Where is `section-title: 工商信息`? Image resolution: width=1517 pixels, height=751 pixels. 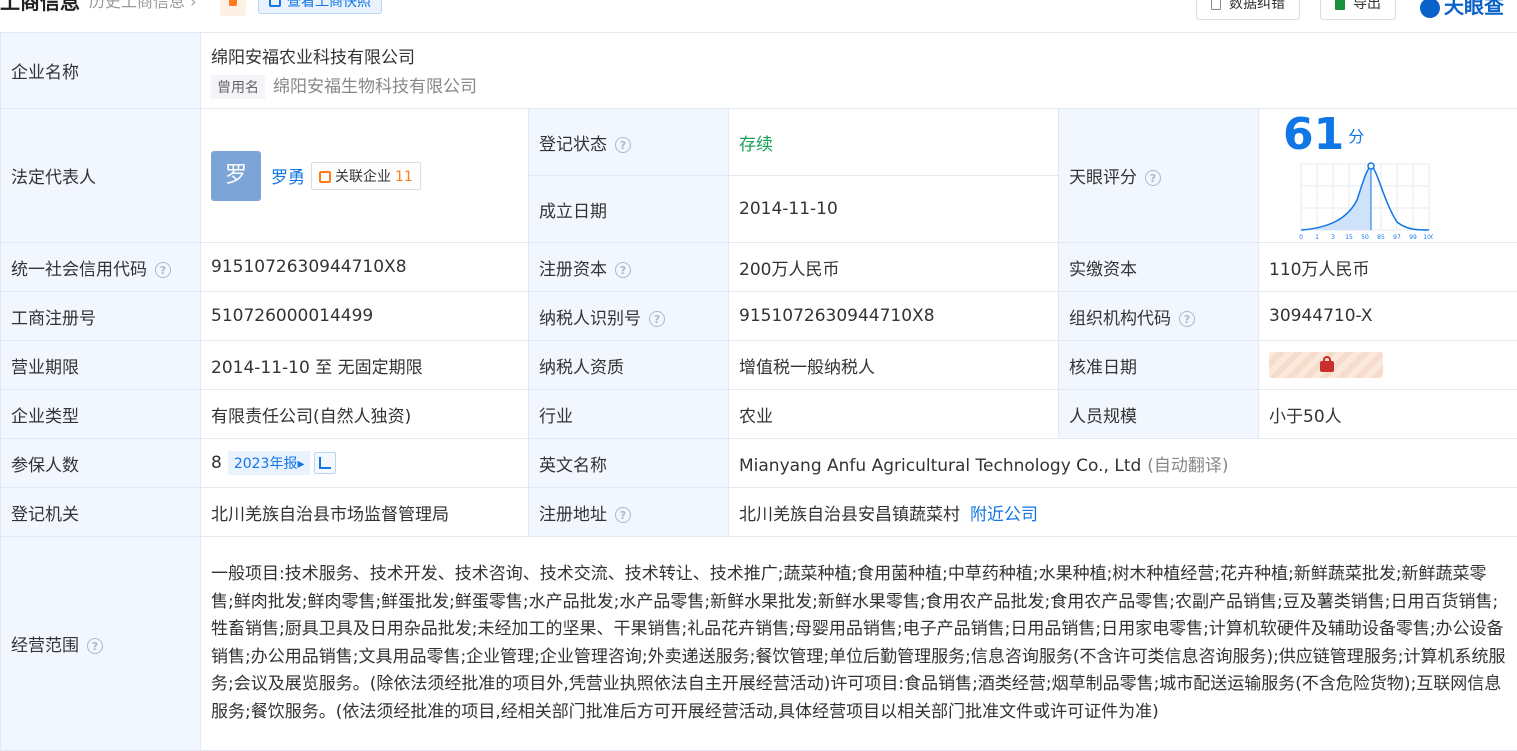
section-title: 工商信息 is located at coordinates (40, 7).